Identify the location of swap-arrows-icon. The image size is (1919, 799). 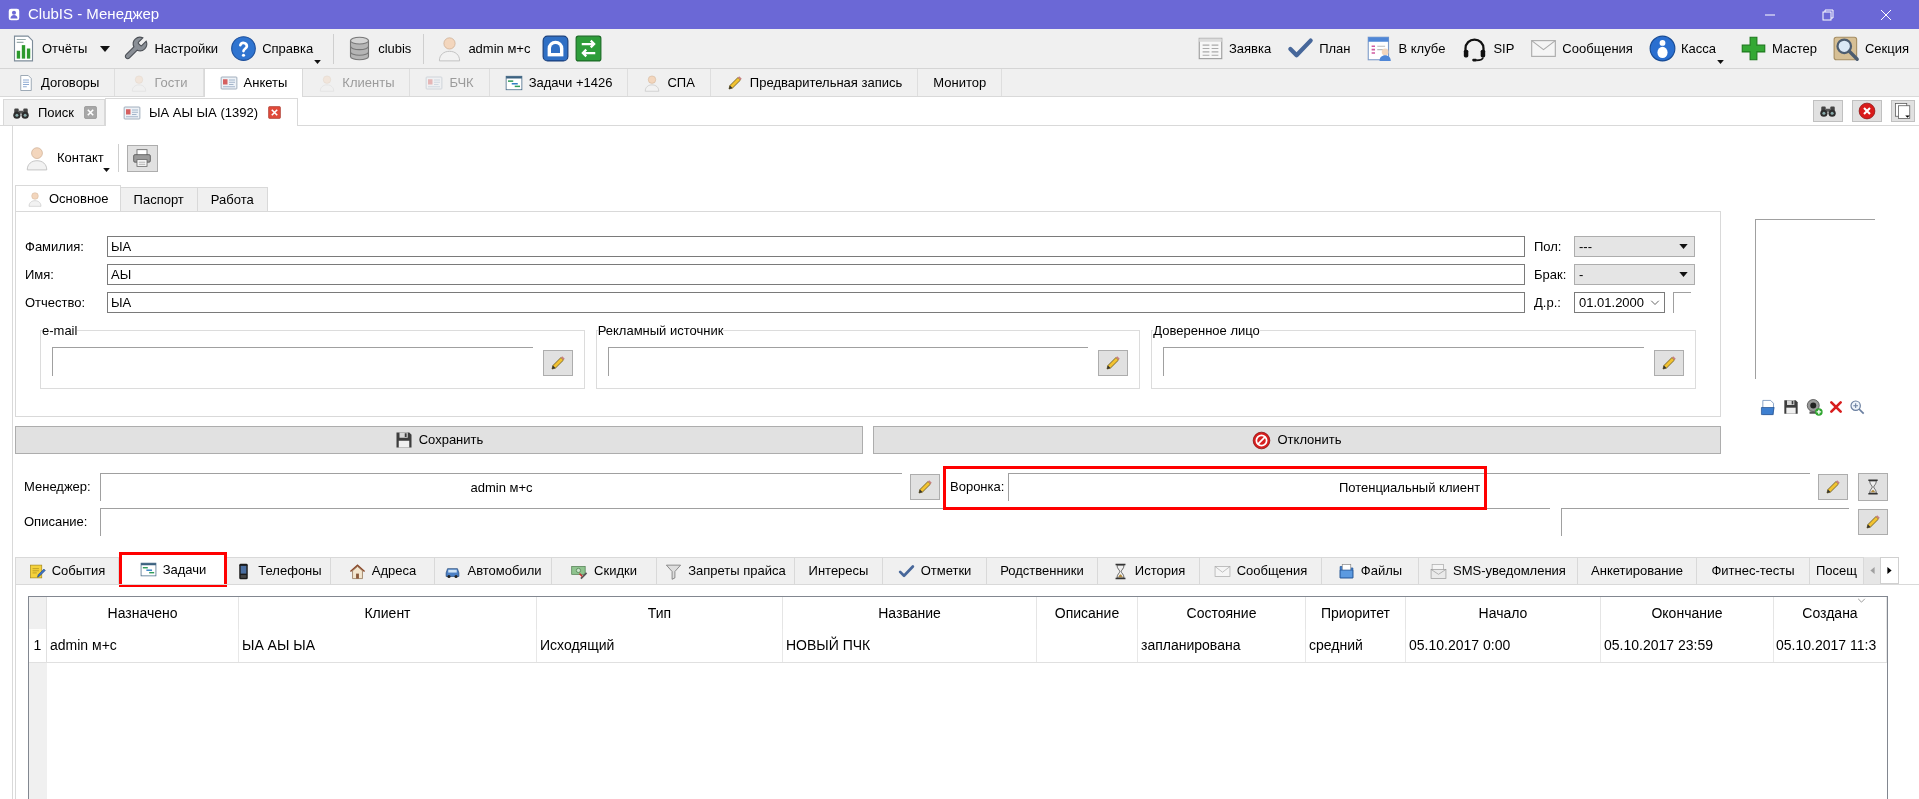
(589, 48).